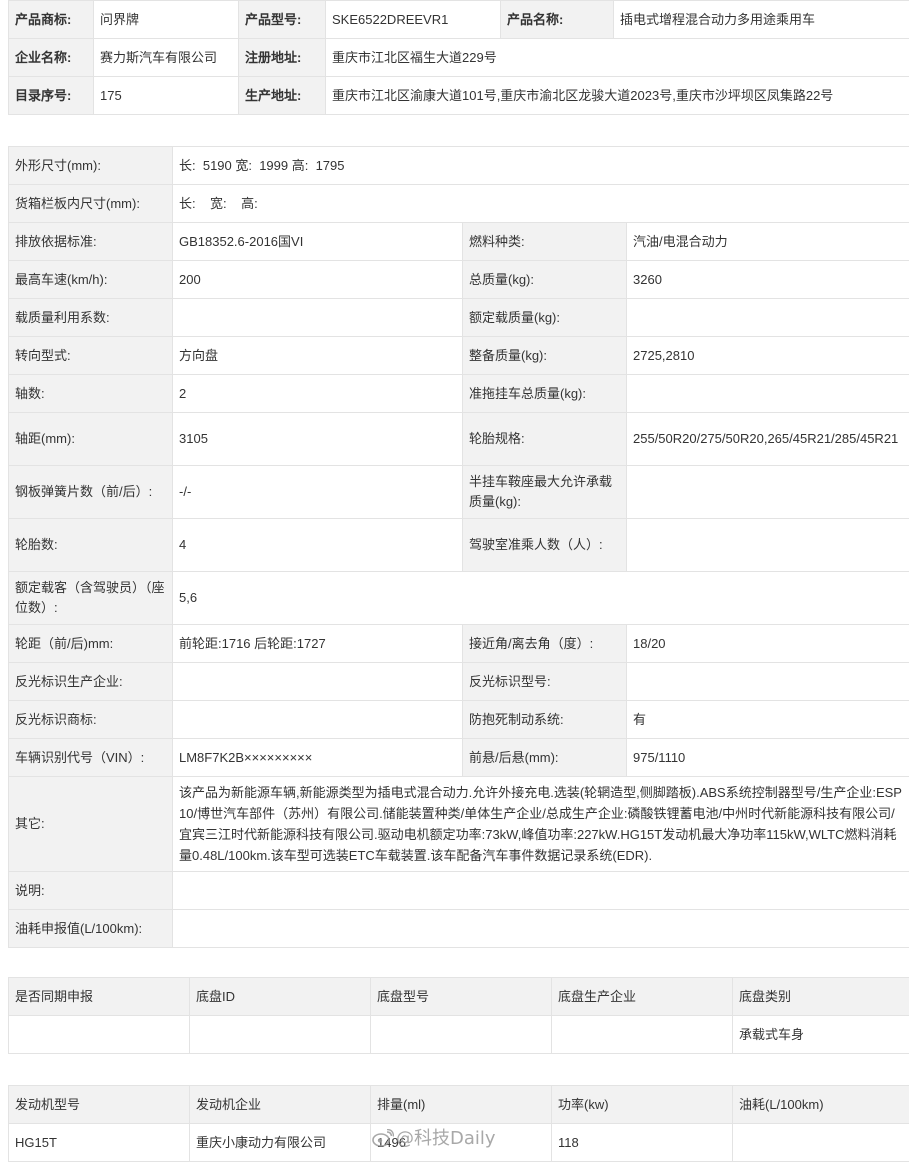 The height and width of the screenshot is (1162, 909). I want to click on chassis-cell-type: 承载式车身, so click(821, 1035).